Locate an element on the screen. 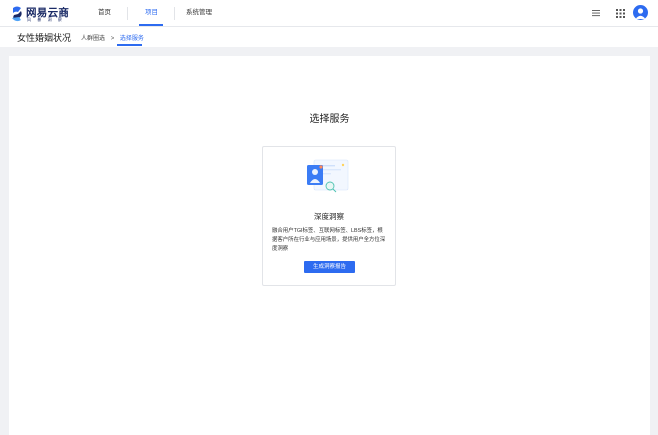 Image resolution: width=658 pixels, height=435 pixels. apps-grid-icon is located at coordinates (620, 13).